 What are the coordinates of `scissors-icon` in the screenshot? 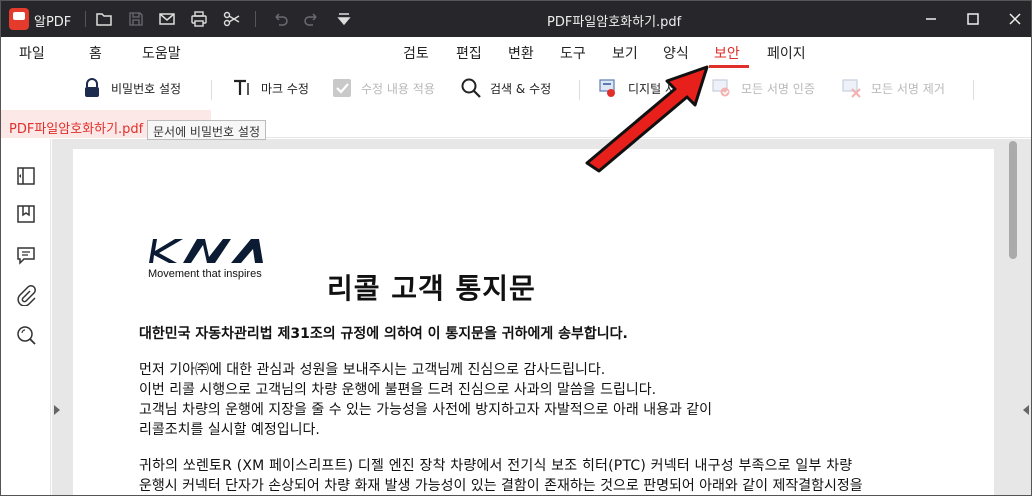 It's located at (232, 19).